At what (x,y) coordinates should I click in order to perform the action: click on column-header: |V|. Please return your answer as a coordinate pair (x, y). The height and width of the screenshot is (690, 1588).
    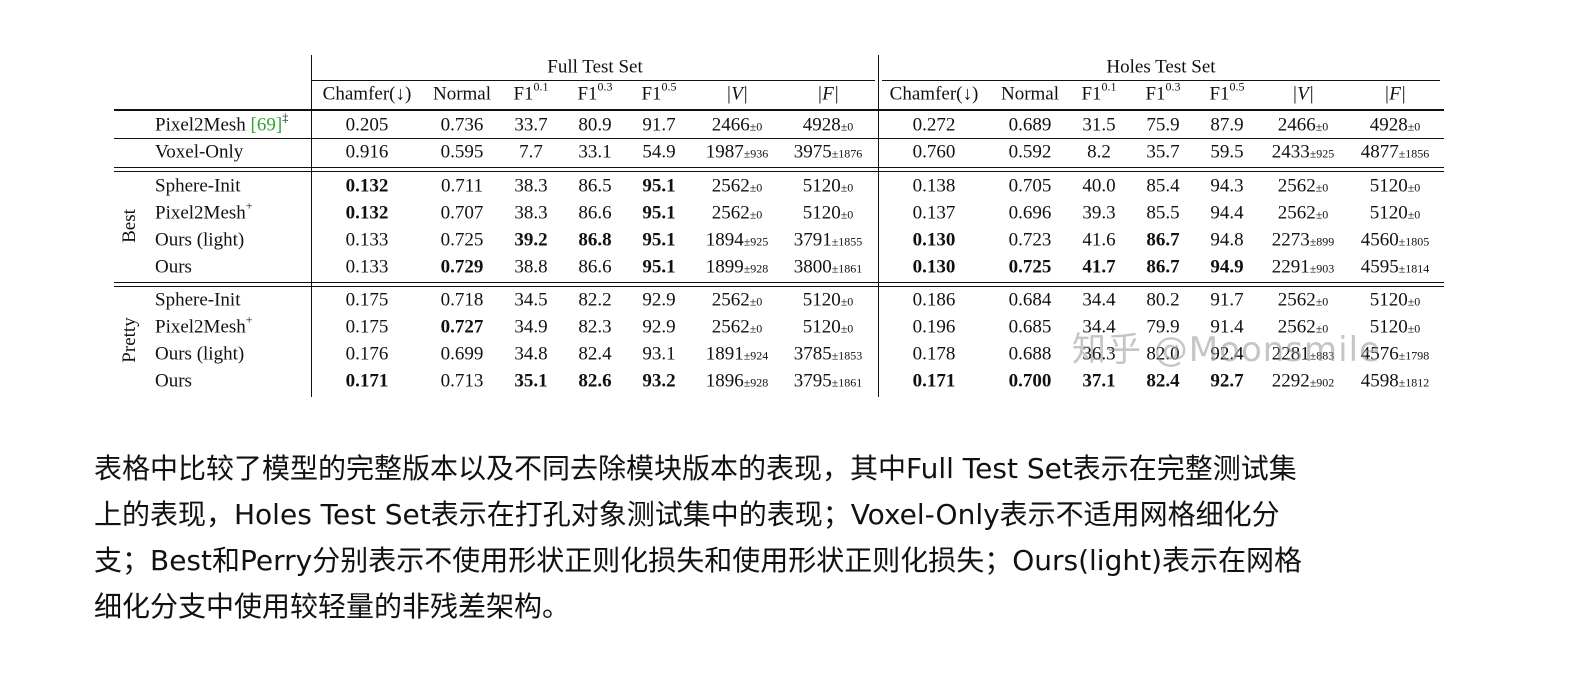
    Looking at the image, I should click on (1303, 94).